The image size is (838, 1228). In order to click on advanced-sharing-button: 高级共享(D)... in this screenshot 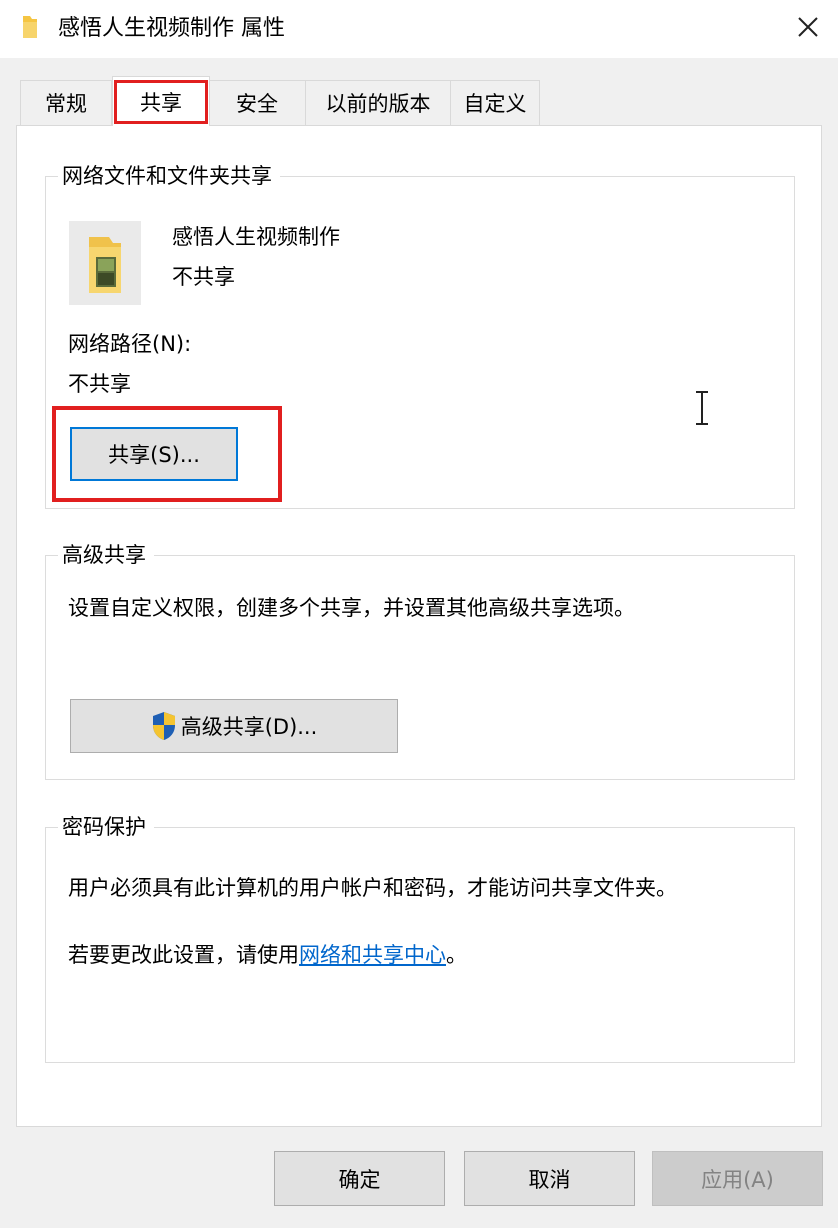, I will do `click(234, 726)`.